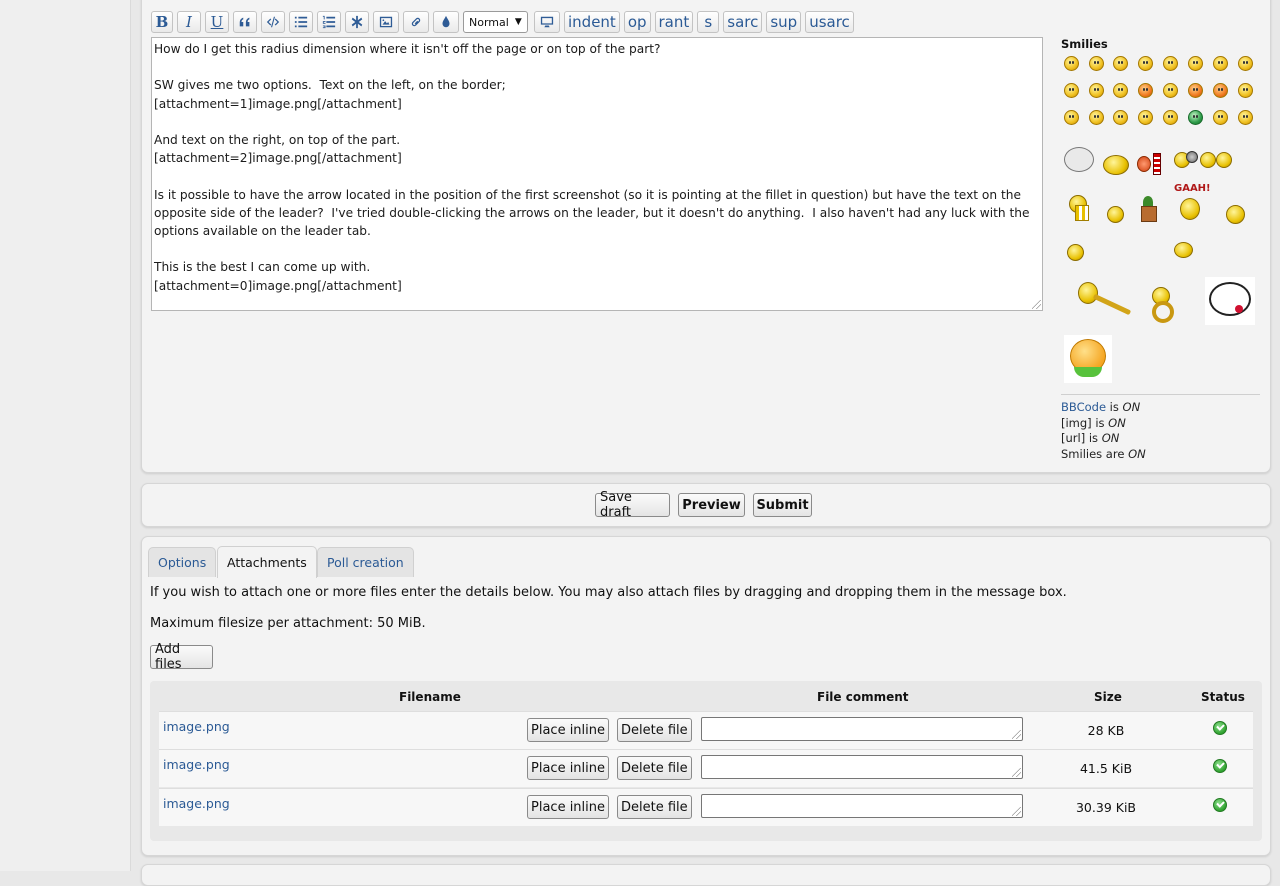 Image resolution: width=1280 pixels, height=886 pixels. I want to click on font-size-select: Normal ▼, so click(495, 22).